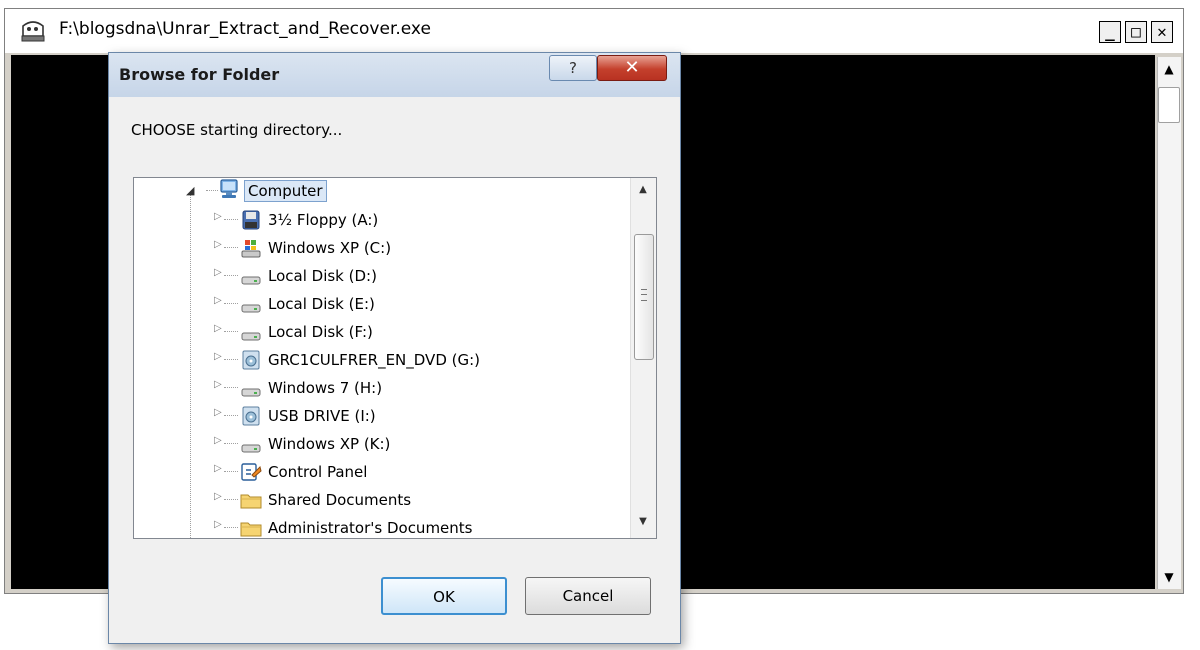  What do you see at coordinates (251, 220) in the screenshot?
I see `floppy-drive-icon` at bounding box center [251, 220].